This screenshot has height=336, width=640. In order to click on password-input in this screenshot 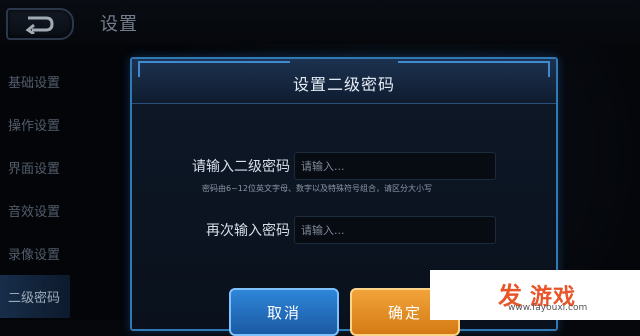, I will do `click(395, 166)`.